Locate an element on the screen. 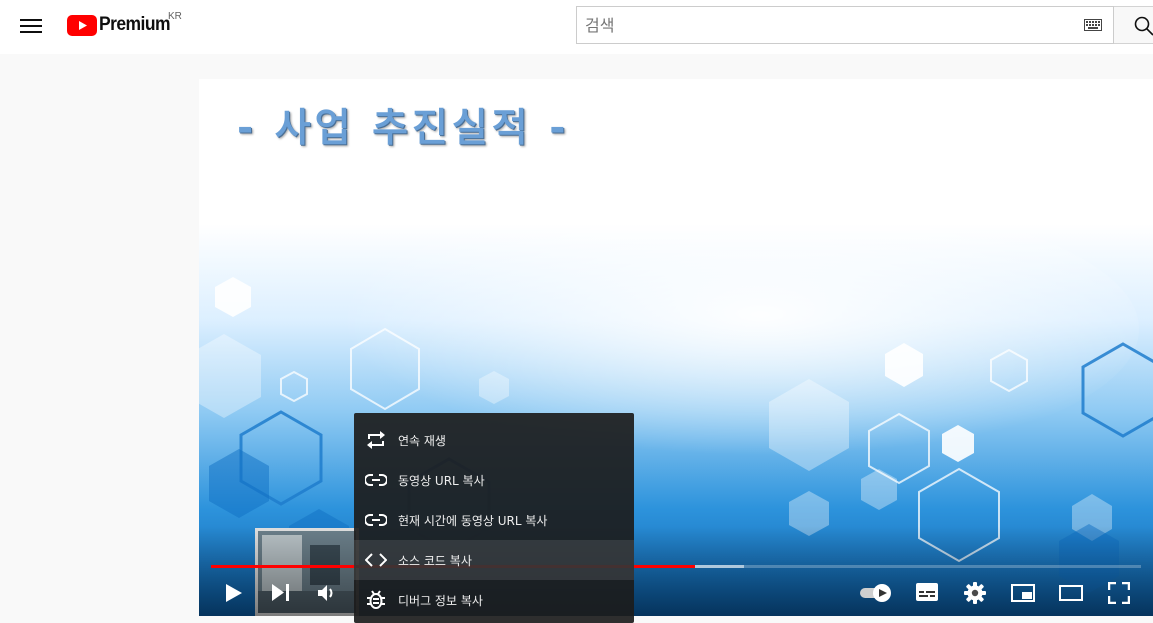 The height and width of the screenshot is (623, 1153). autoplay-toggle is located at coordinates (876, 593).